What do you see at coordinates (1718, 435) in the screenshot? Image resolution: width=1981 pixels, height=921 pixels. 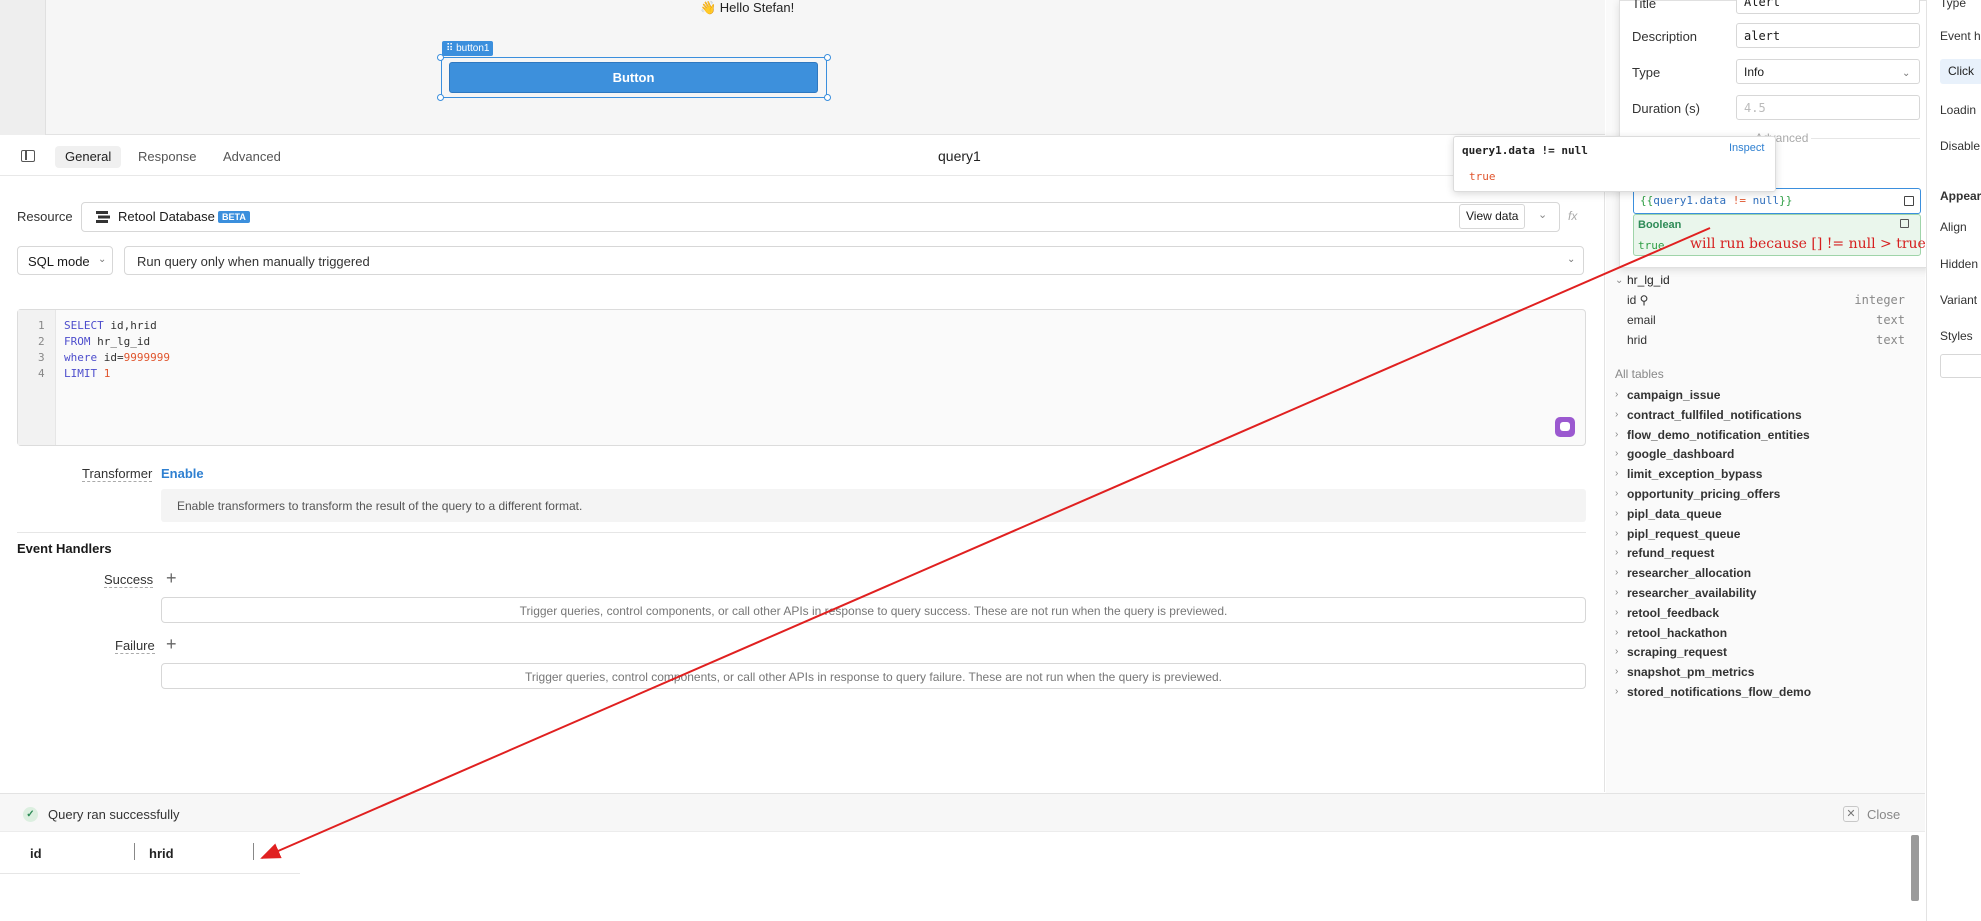 I see `schema-table-item: flow_demo_notification_entities` at bounding box center [1718, 435].